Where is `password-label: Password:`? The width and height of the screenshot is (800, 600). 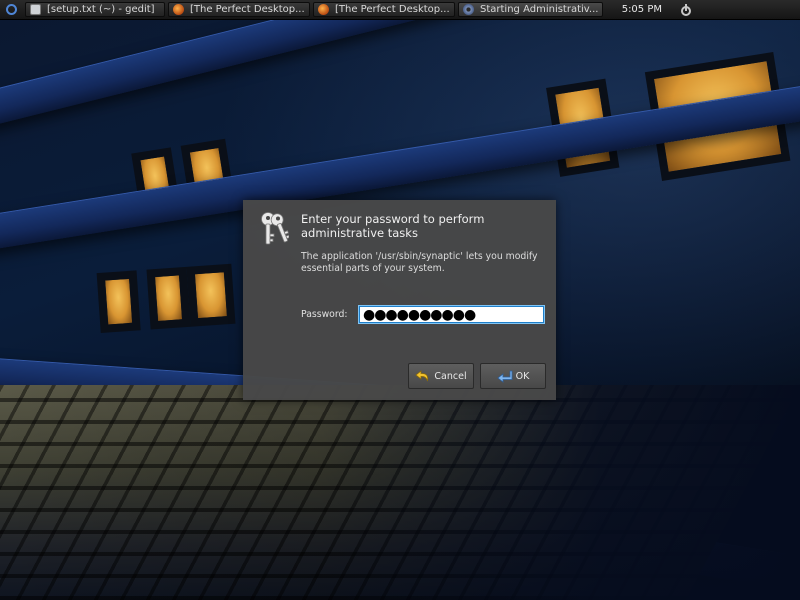
password-label: Password: is located at coordinates (324, 314).